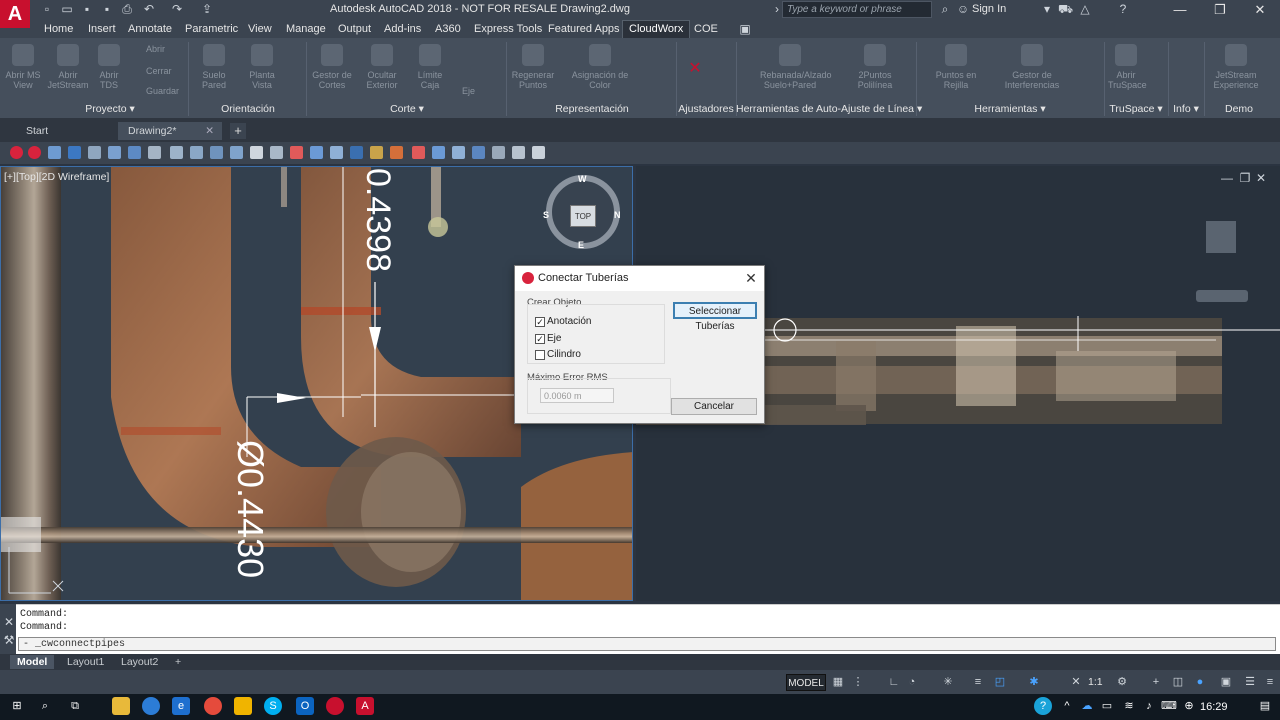 Image resolution: width=1280 pixels, height=720 pixels. Describe the element at coordinates (1189, 706) in the screenshot. I see `language-icon: ⊕` at that location.